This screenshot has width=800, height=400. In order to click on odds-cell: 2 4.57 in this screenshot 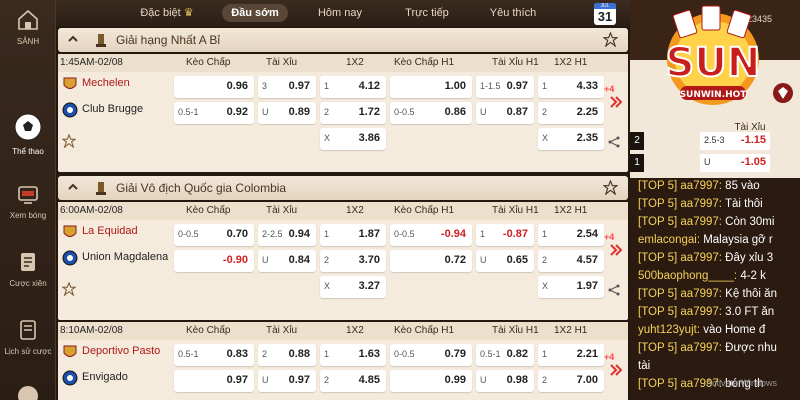, I will do `click(571, 261)`.